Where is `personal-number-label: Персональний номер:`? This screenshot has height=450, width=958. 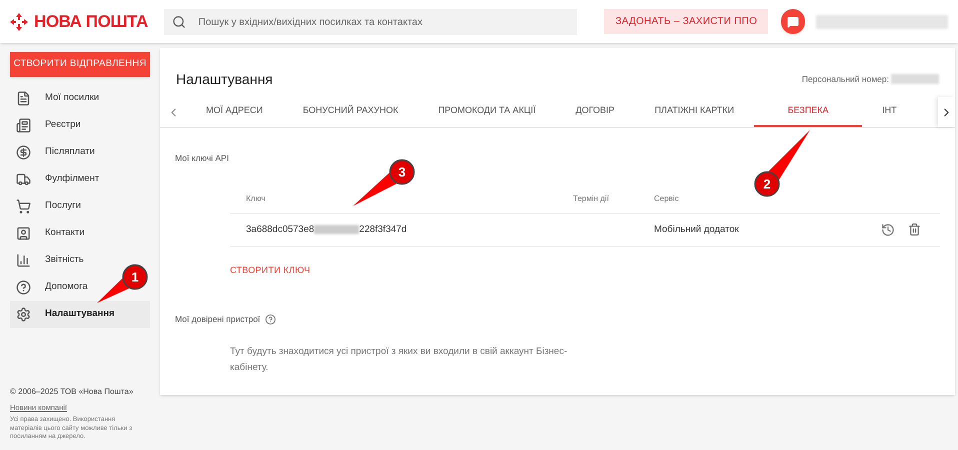
personal-number-label: Персональний номер: is located at coordinates (845, 79).